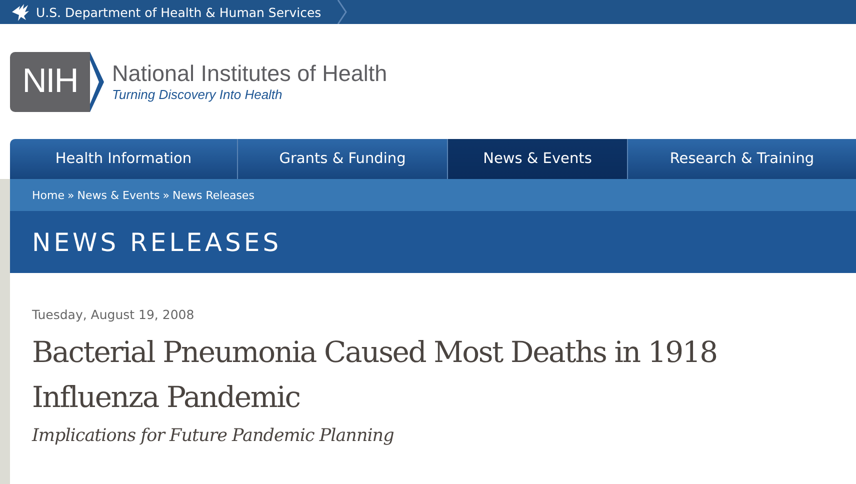 The width and height of the screenshot is (856, 484). Describe the element at coordinates (343, 159) in the screenshot. I see `nav-tab: Grants & Funding` at that location.